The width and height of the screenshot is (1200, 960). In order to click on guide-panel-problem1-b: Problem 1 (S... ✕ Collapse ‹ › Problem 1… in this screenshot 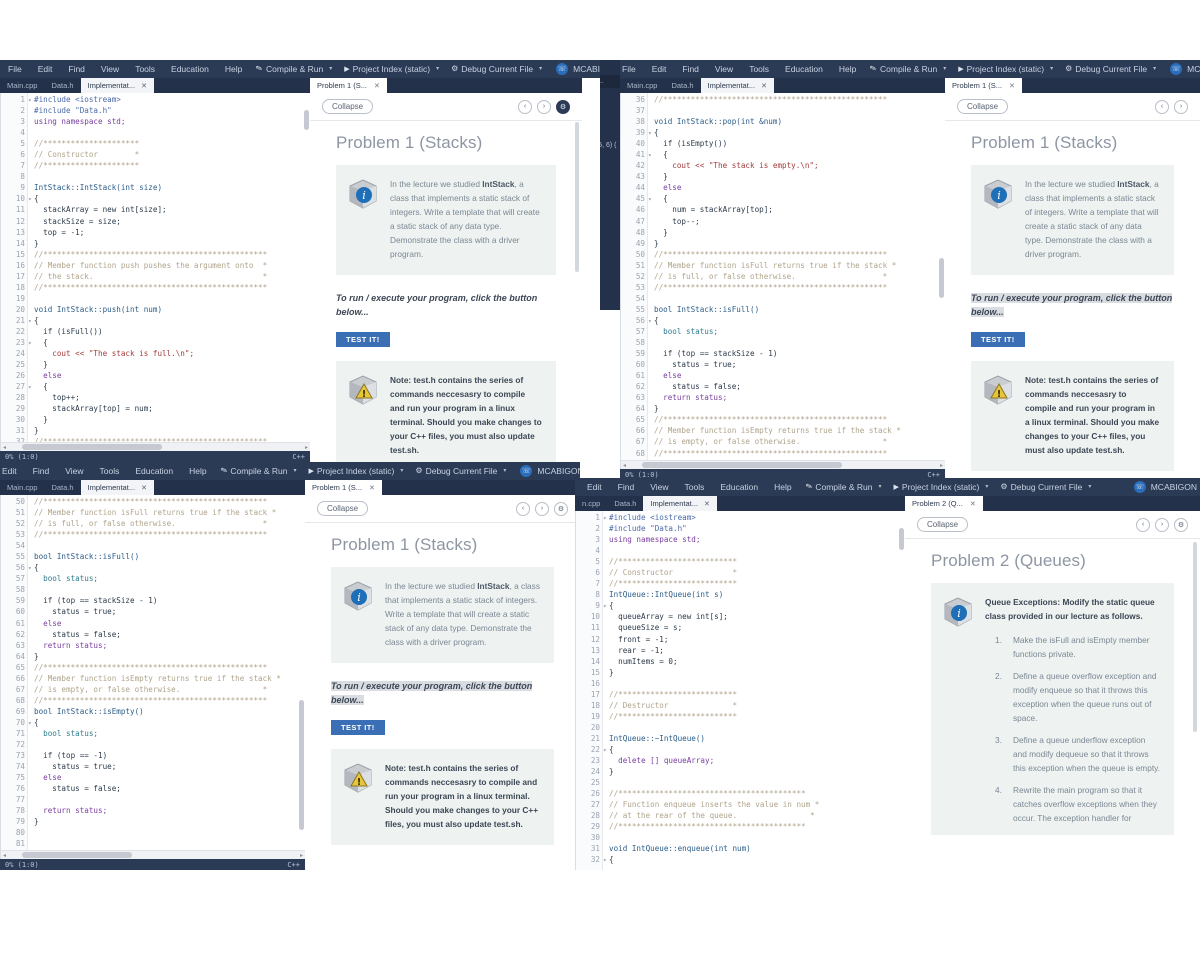, I will do `click(1072, 279)`.